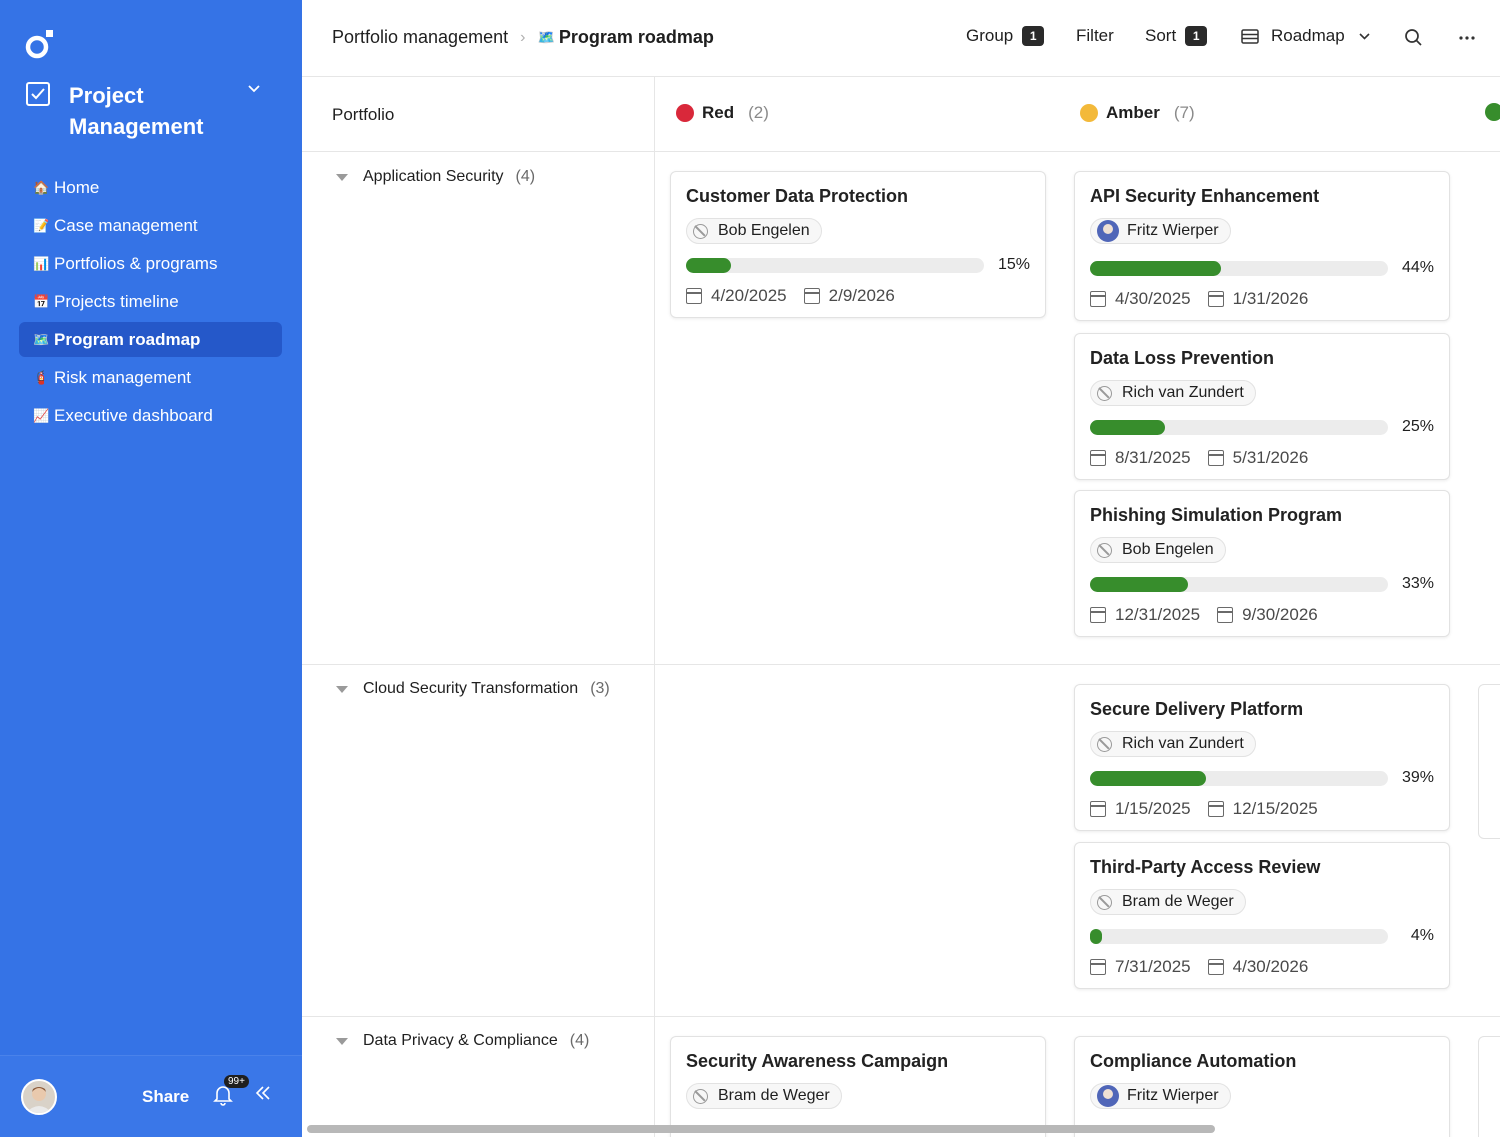 Image resolution: width=1500 pixels, height=1137 pixels. Describe the element at coordinates (39, 1097) in the screenshot. I see `user-avatar` at that location.